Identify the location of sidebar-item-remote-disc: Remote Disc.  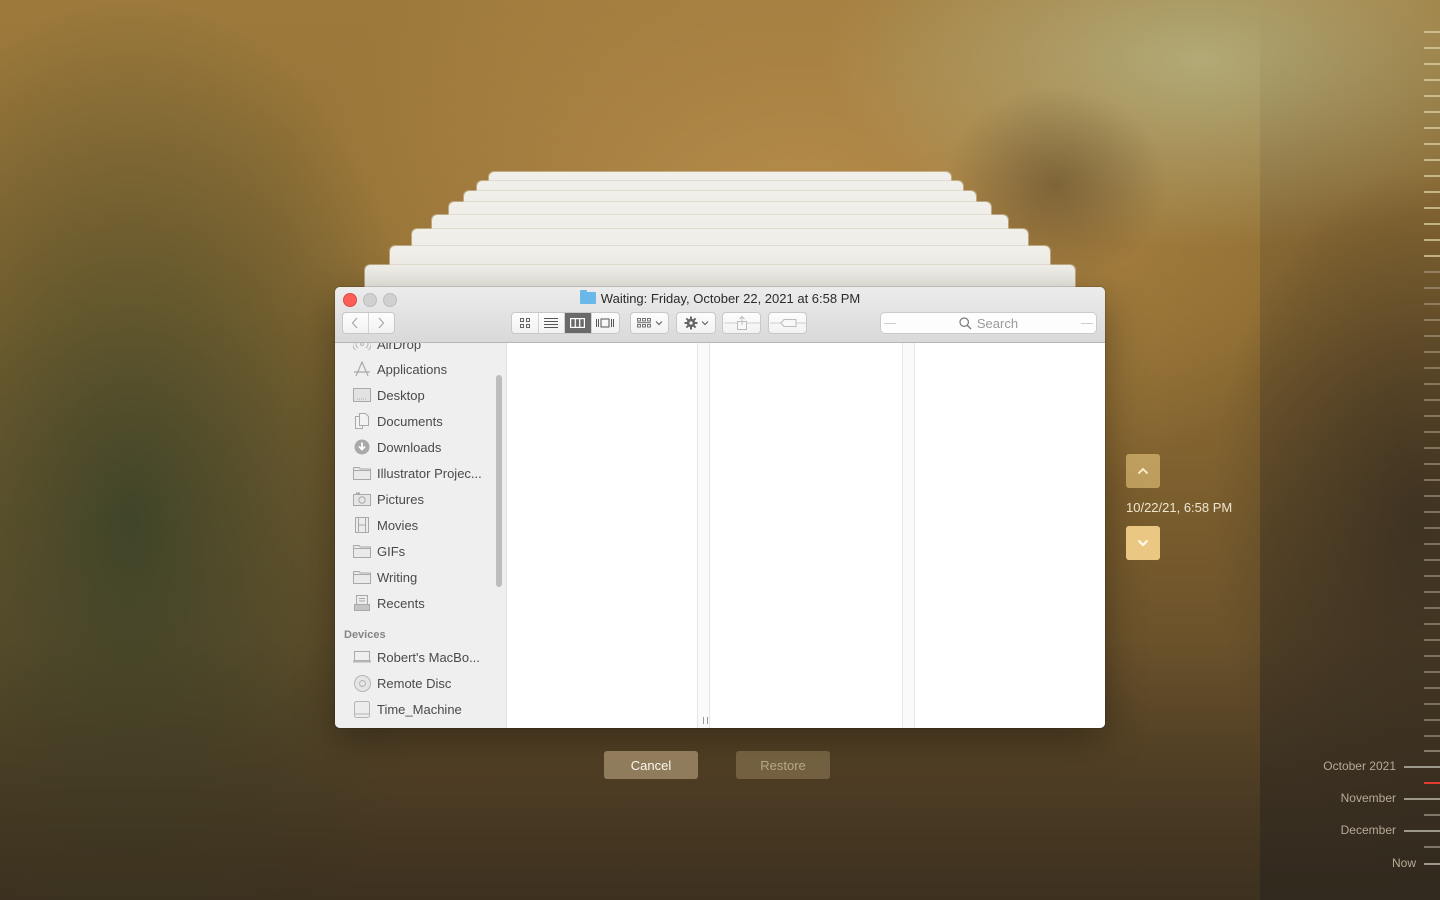
(417, 683).